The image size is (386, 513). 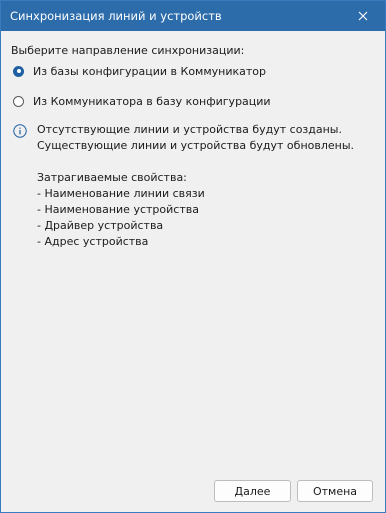 What do you see at coordinates (152, 101) in the screenshot?
I see `radio-label: Из Коммуникатора в базу конфигурации` at bounding box center [152, 101].